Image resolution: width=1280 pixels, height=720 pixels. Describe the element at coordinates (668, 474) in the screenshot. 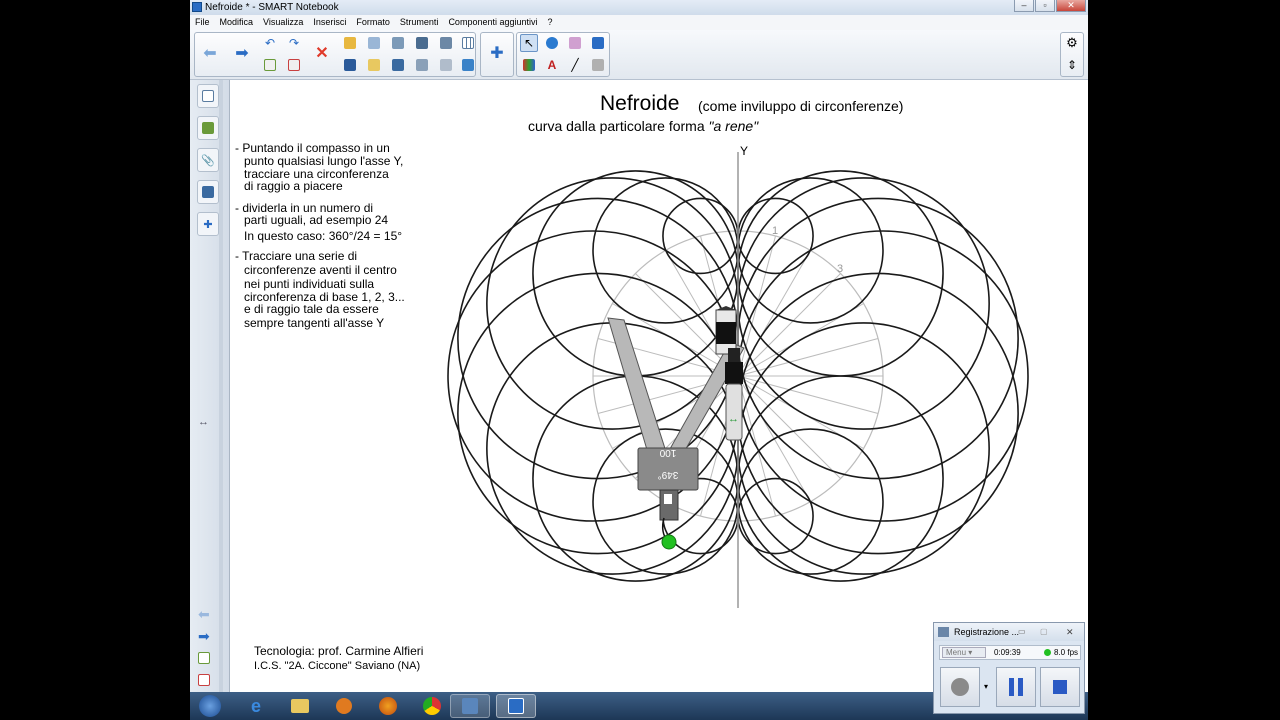

I see `compass-label: 349°` at that location.